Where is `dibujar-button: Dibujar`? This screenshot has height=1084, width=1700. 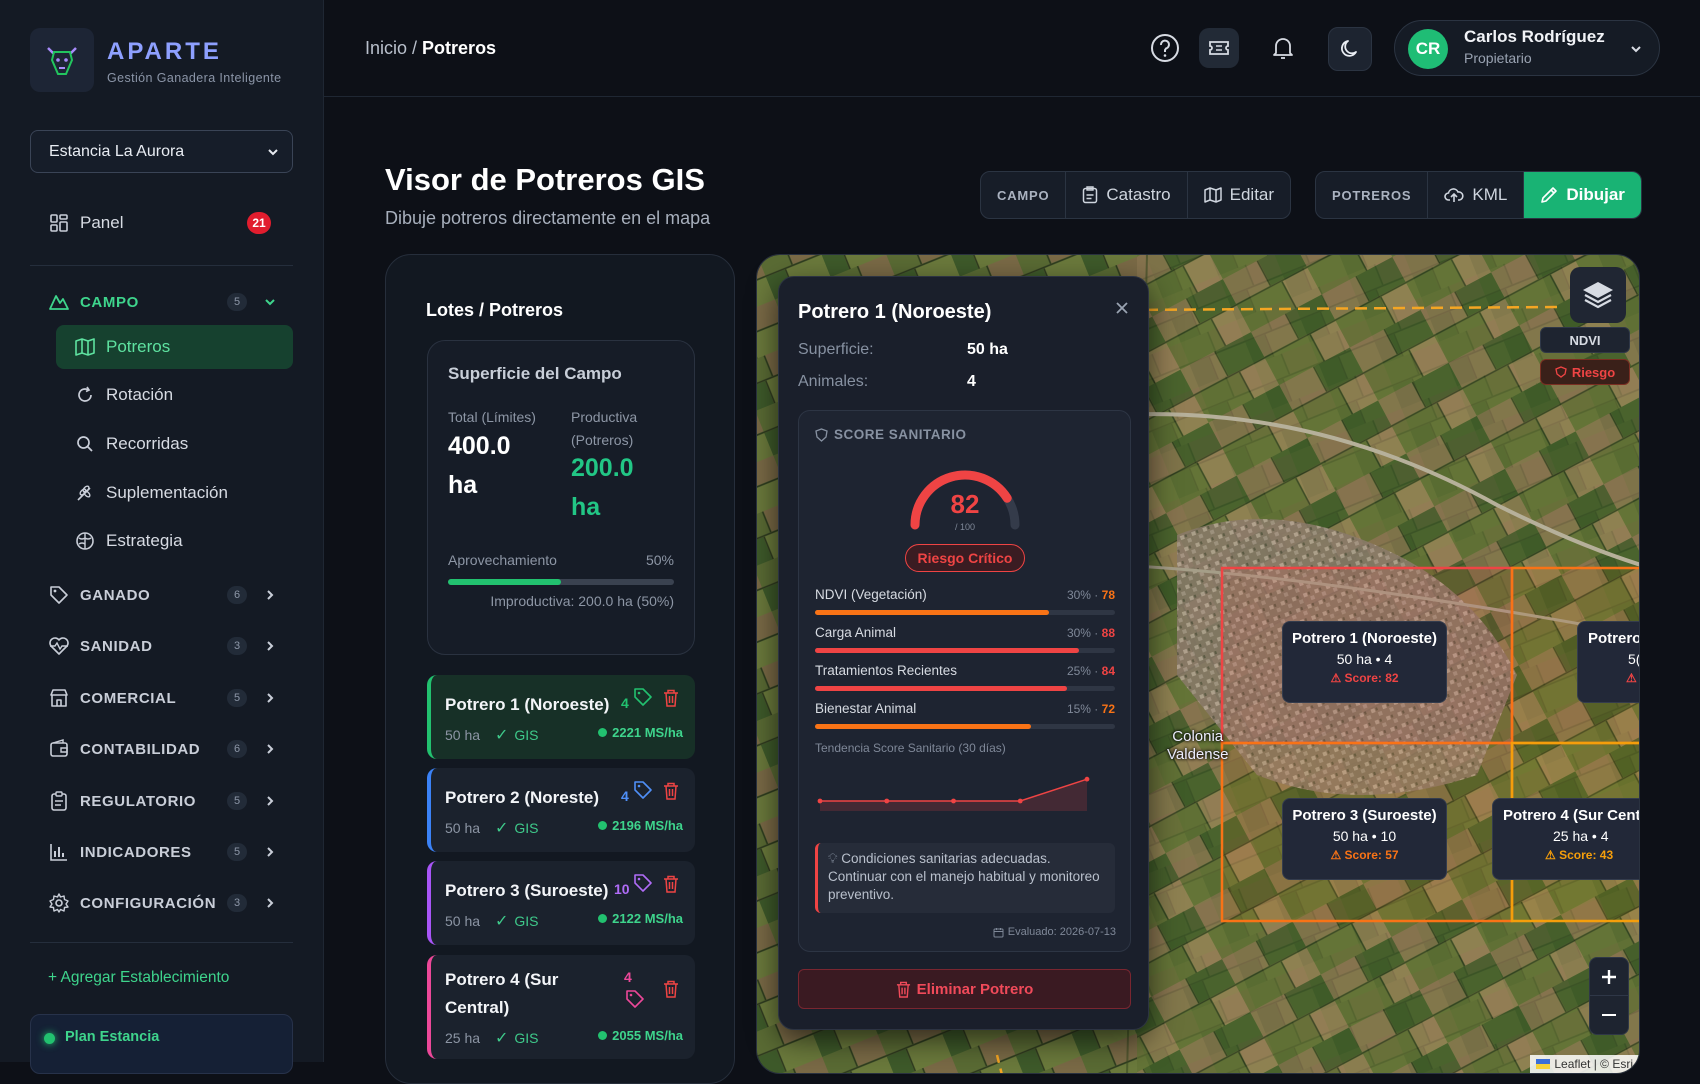
dibujar-button: Dibujar is located at coordinates (1582, 195).